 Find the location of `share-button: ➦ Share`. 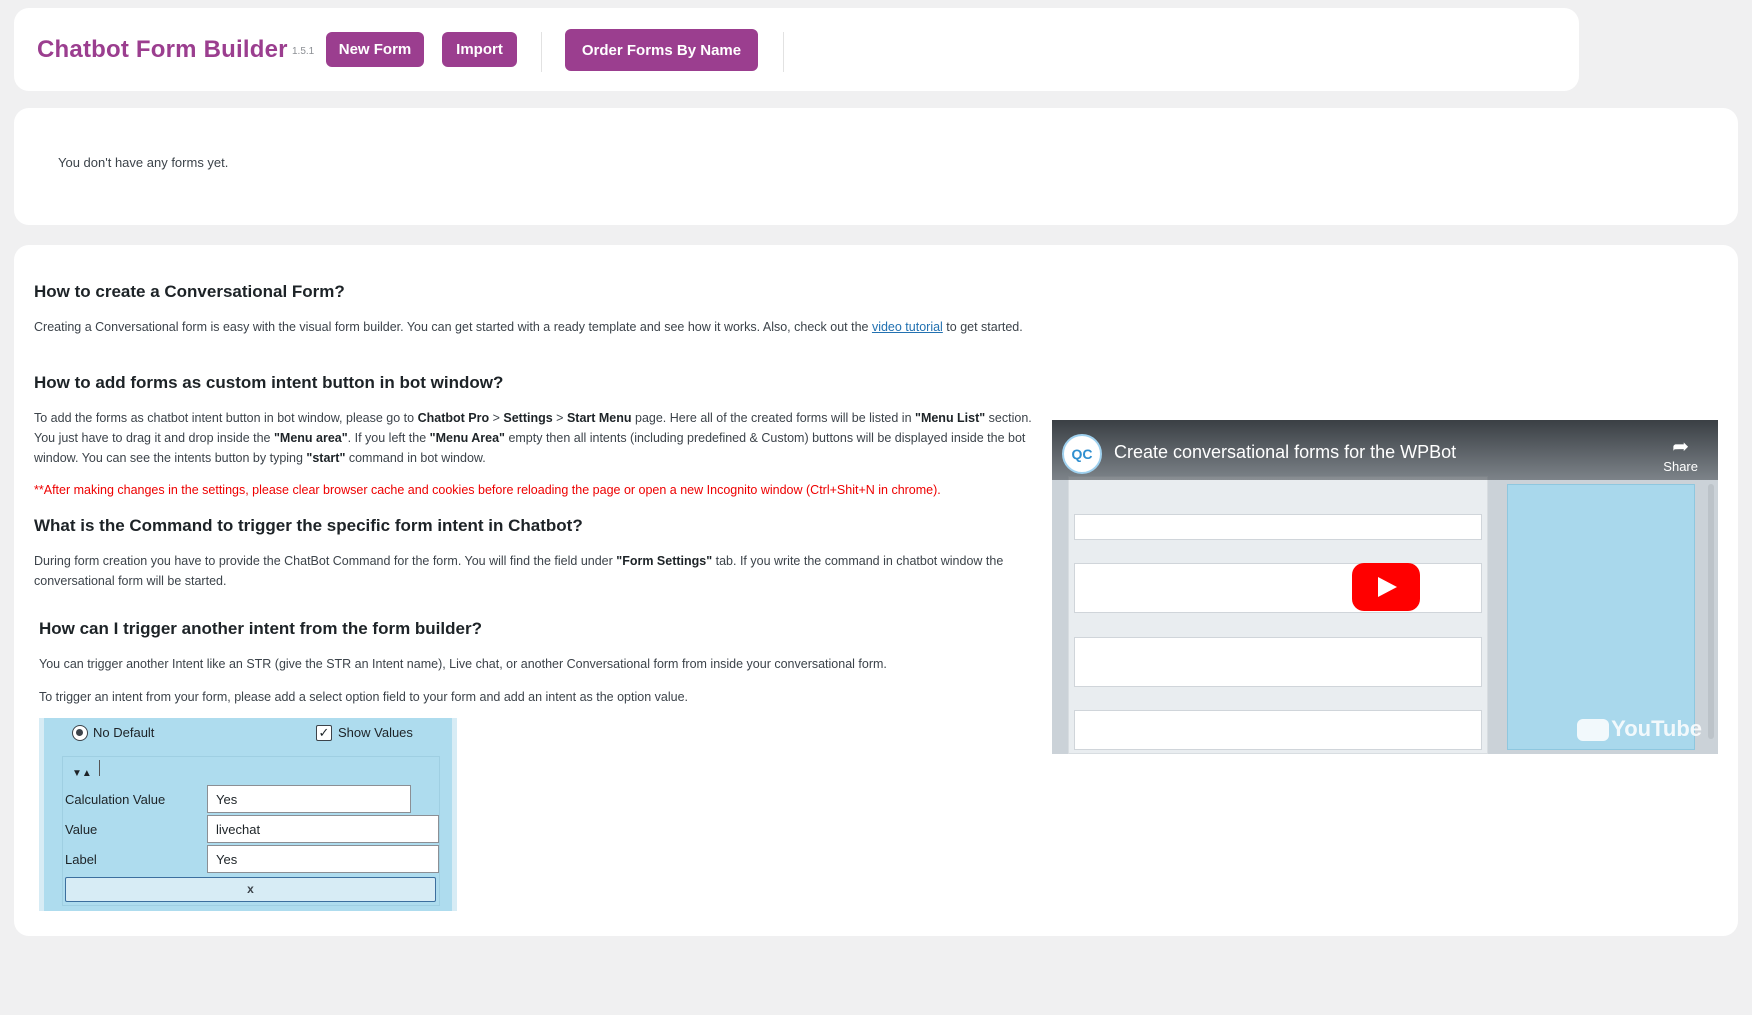

share-button: ➦ Share is located at coordinates (1680, 454).